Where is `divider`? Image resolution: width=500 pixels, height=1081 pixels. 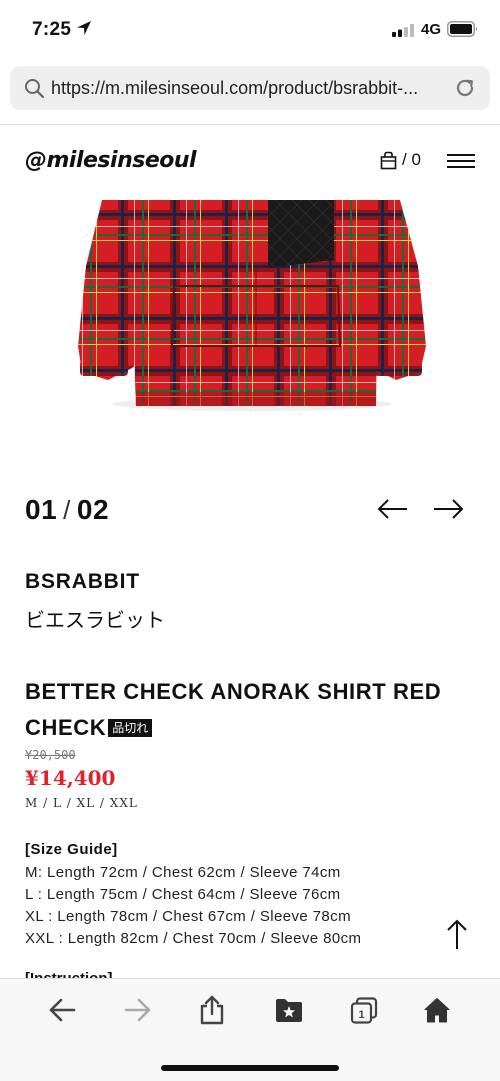 divider is located at coordinates (250, 124).